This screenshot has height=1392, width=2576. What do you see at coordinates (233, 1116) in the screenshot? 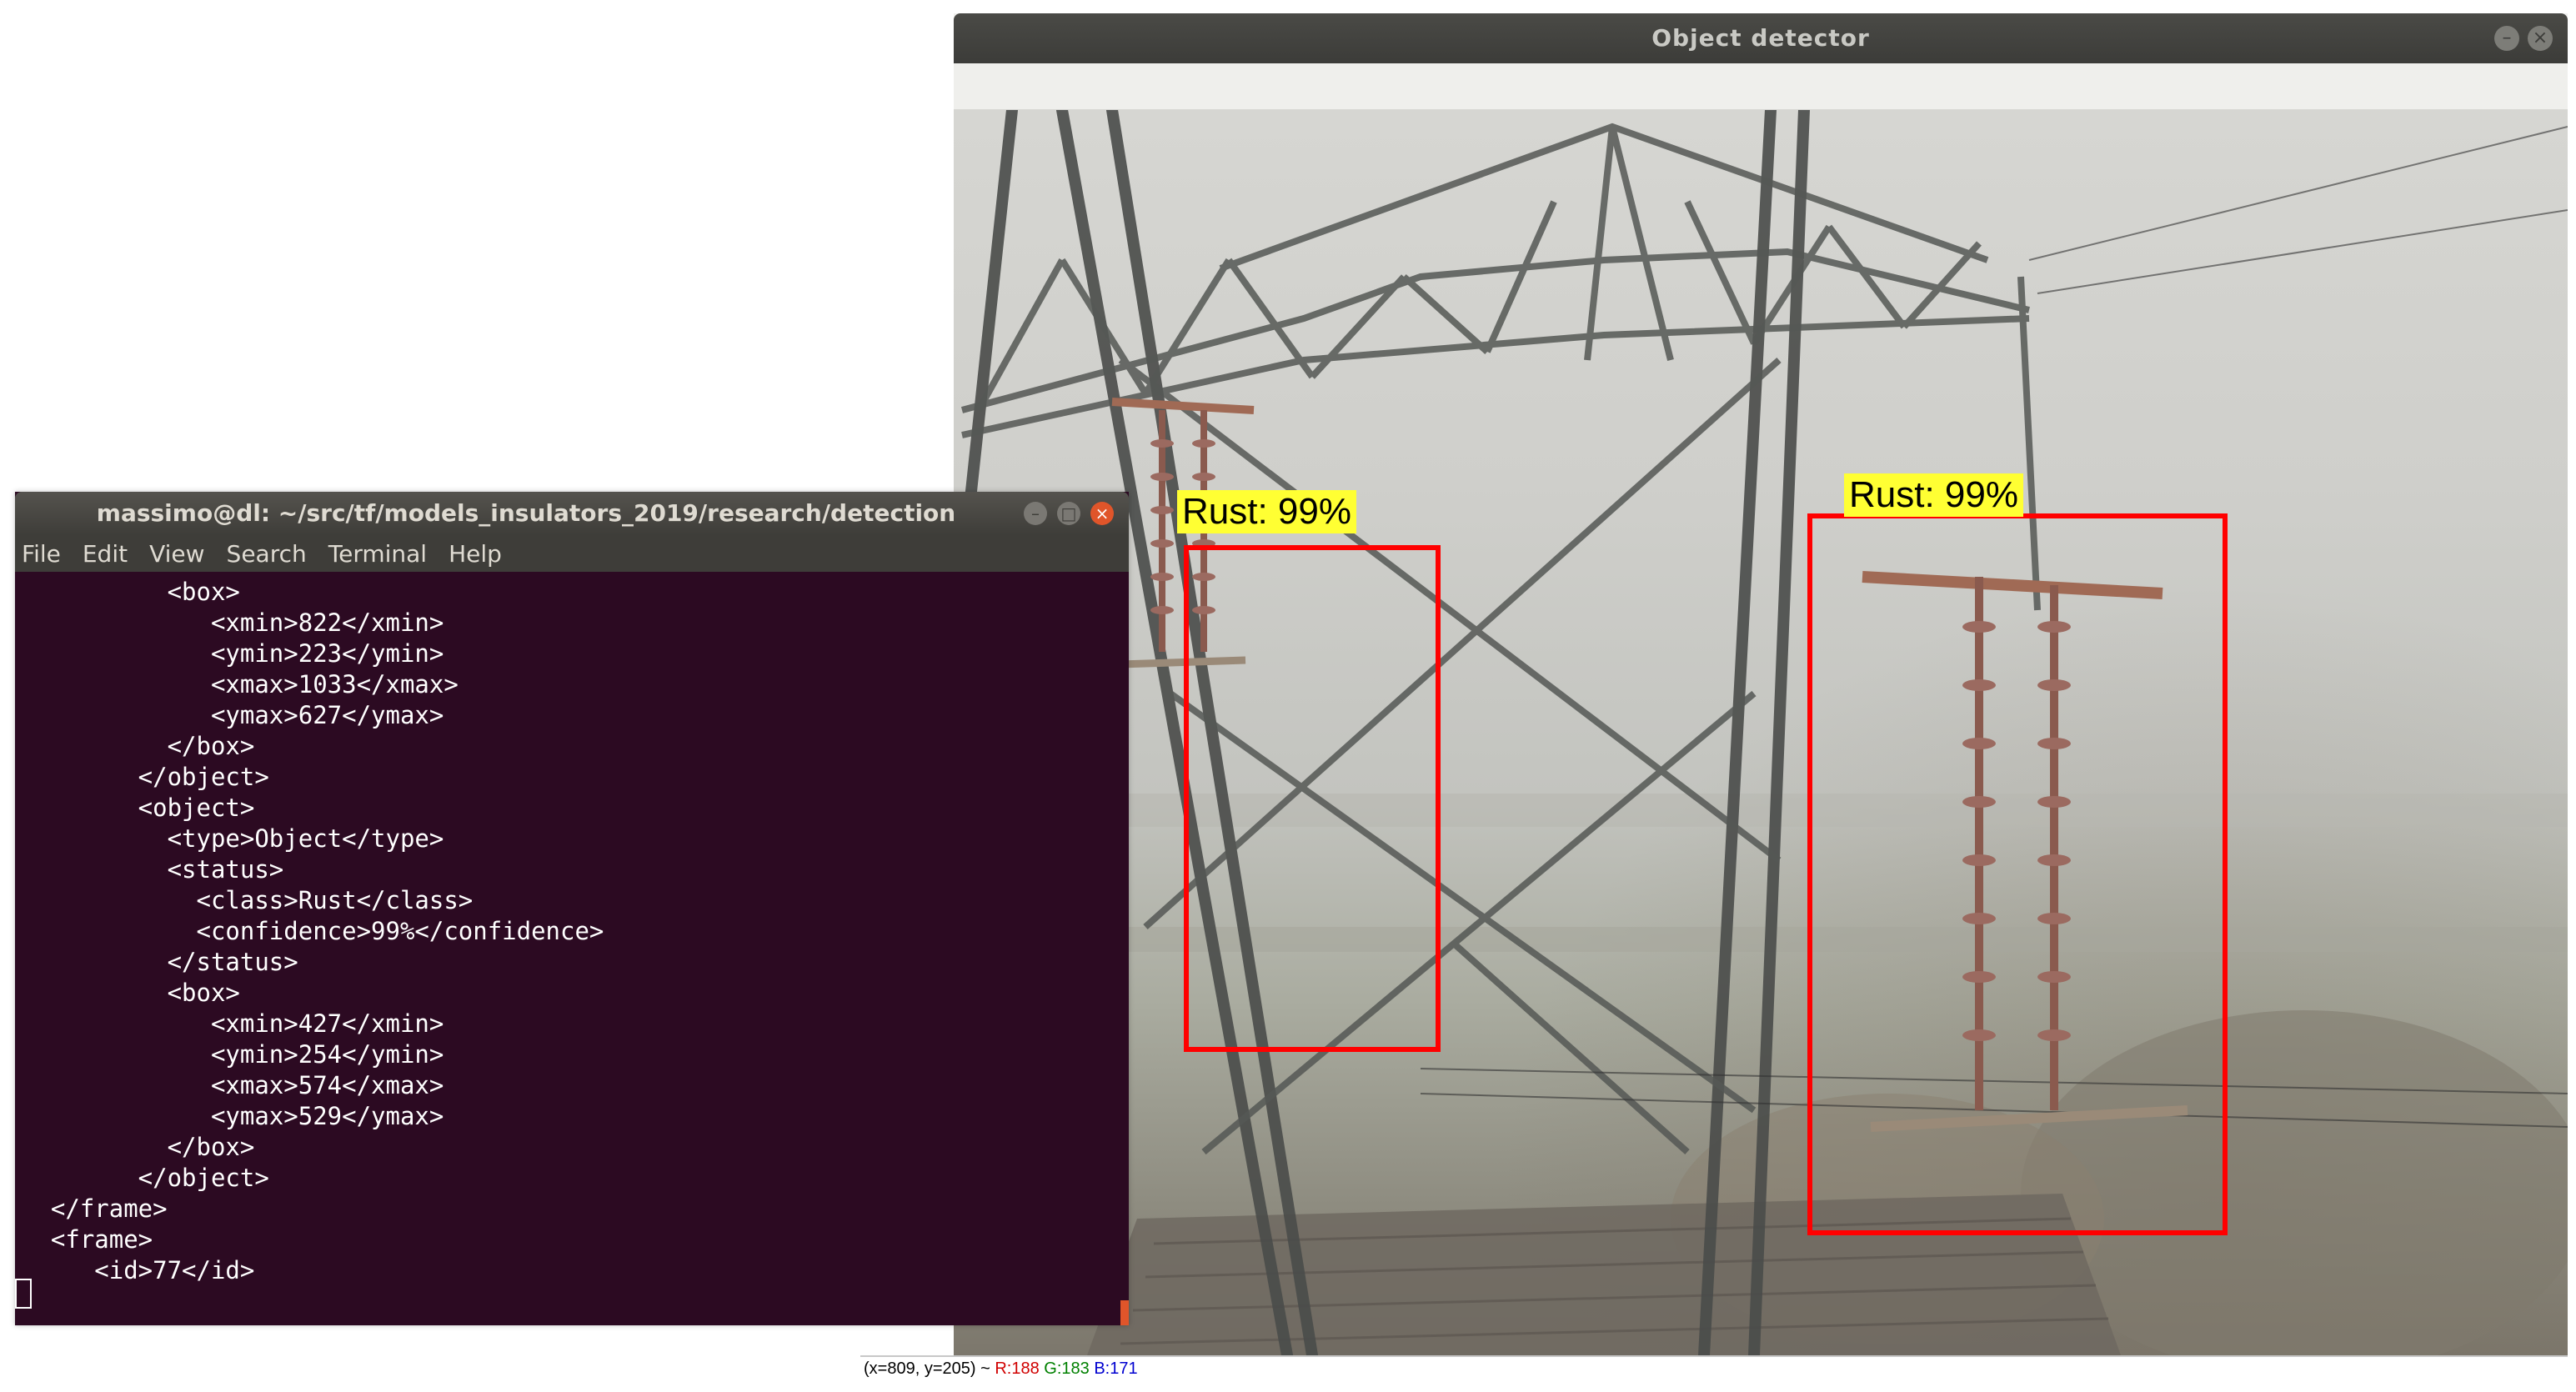
I see `terminal-line: <ymax>529</ymax>` at bounding box center [233, 1116].